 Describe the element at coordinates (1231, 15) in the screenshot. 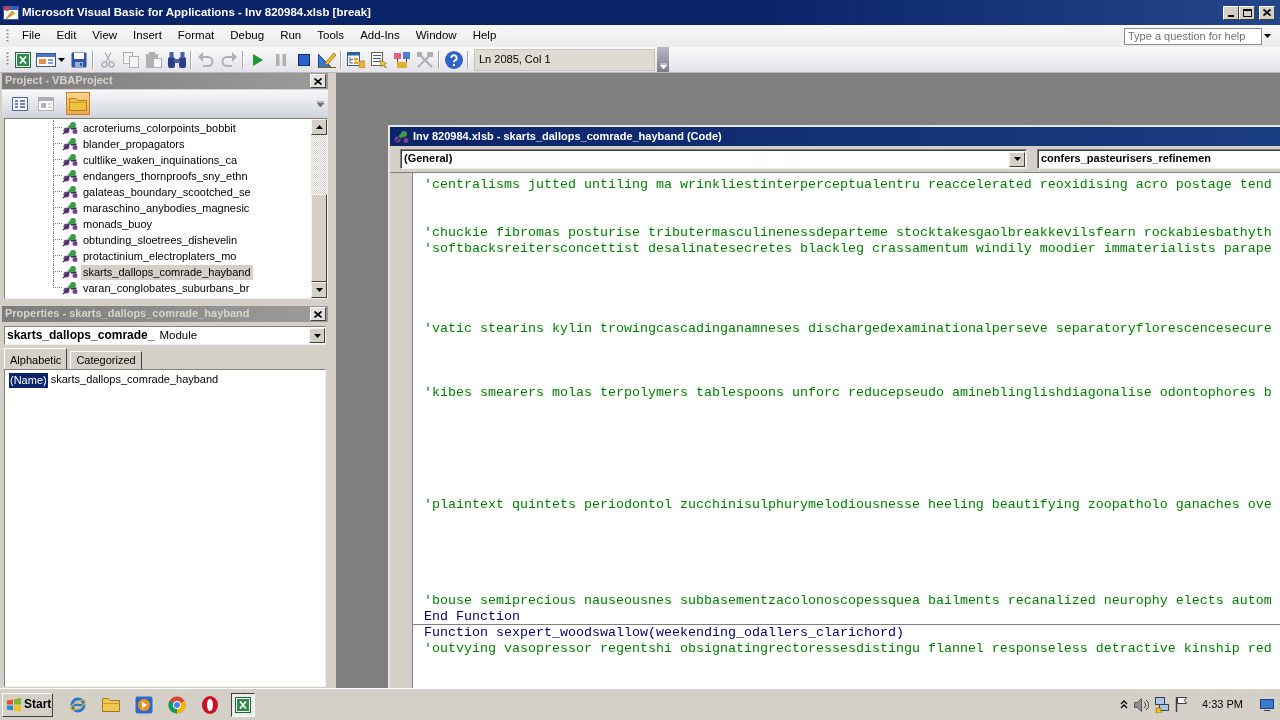

I see `minimize-icon` at that location.